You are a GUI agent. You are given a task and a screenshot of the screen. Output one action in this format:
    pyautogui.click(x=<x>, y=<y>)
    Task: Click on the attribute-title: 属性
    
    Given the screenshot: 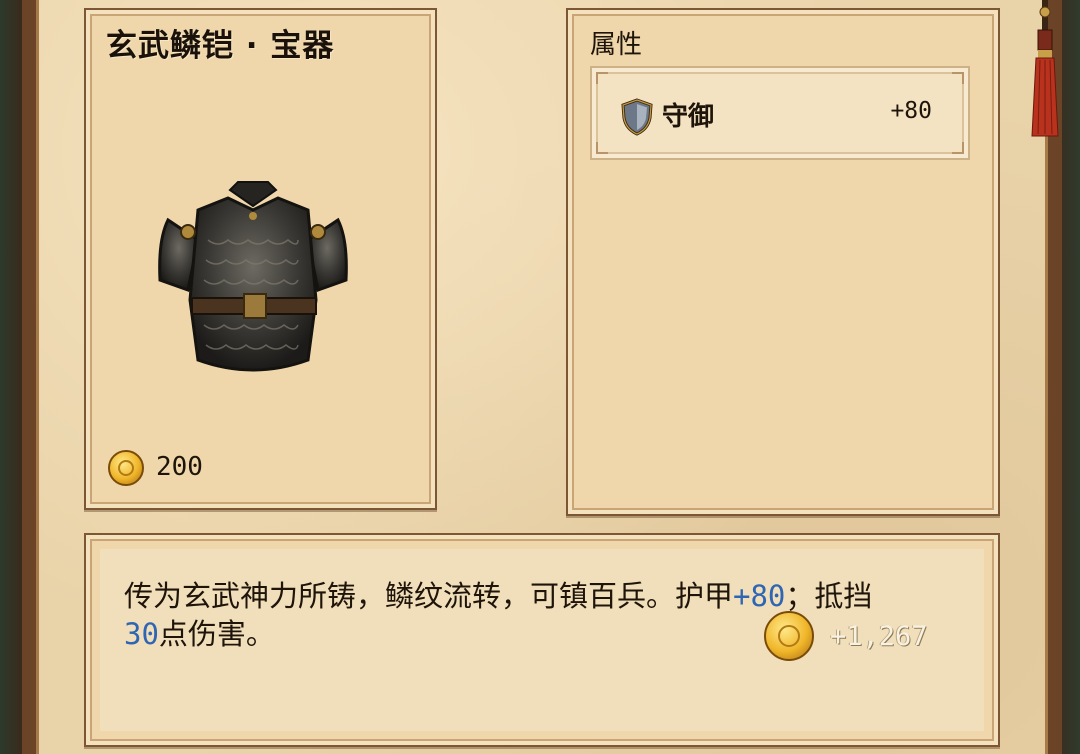 What is the action you would take?
    pyautogui.click(x=616, y=45)
    